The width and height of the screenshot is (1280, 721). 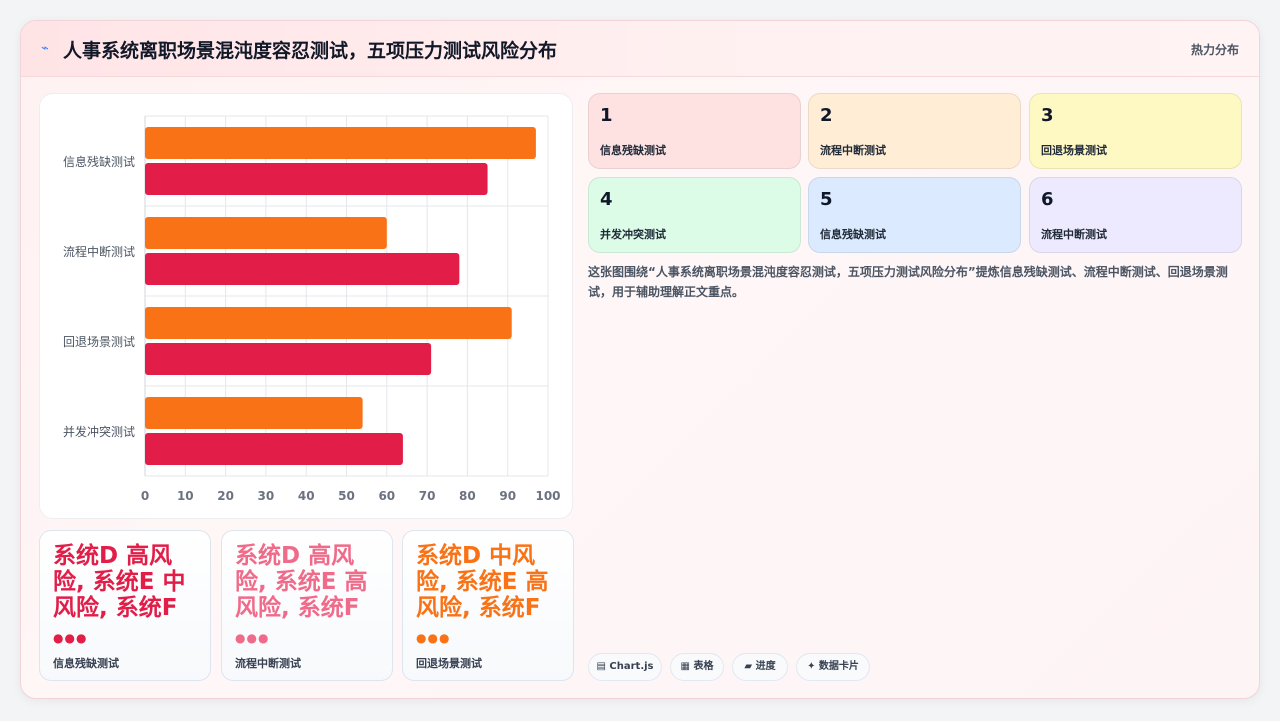 I want to click on kpi-card-2: 系统D 高风险, 系统E 高风险, 系统F ●●● 流程中断测试, so click(x=307, y=605).